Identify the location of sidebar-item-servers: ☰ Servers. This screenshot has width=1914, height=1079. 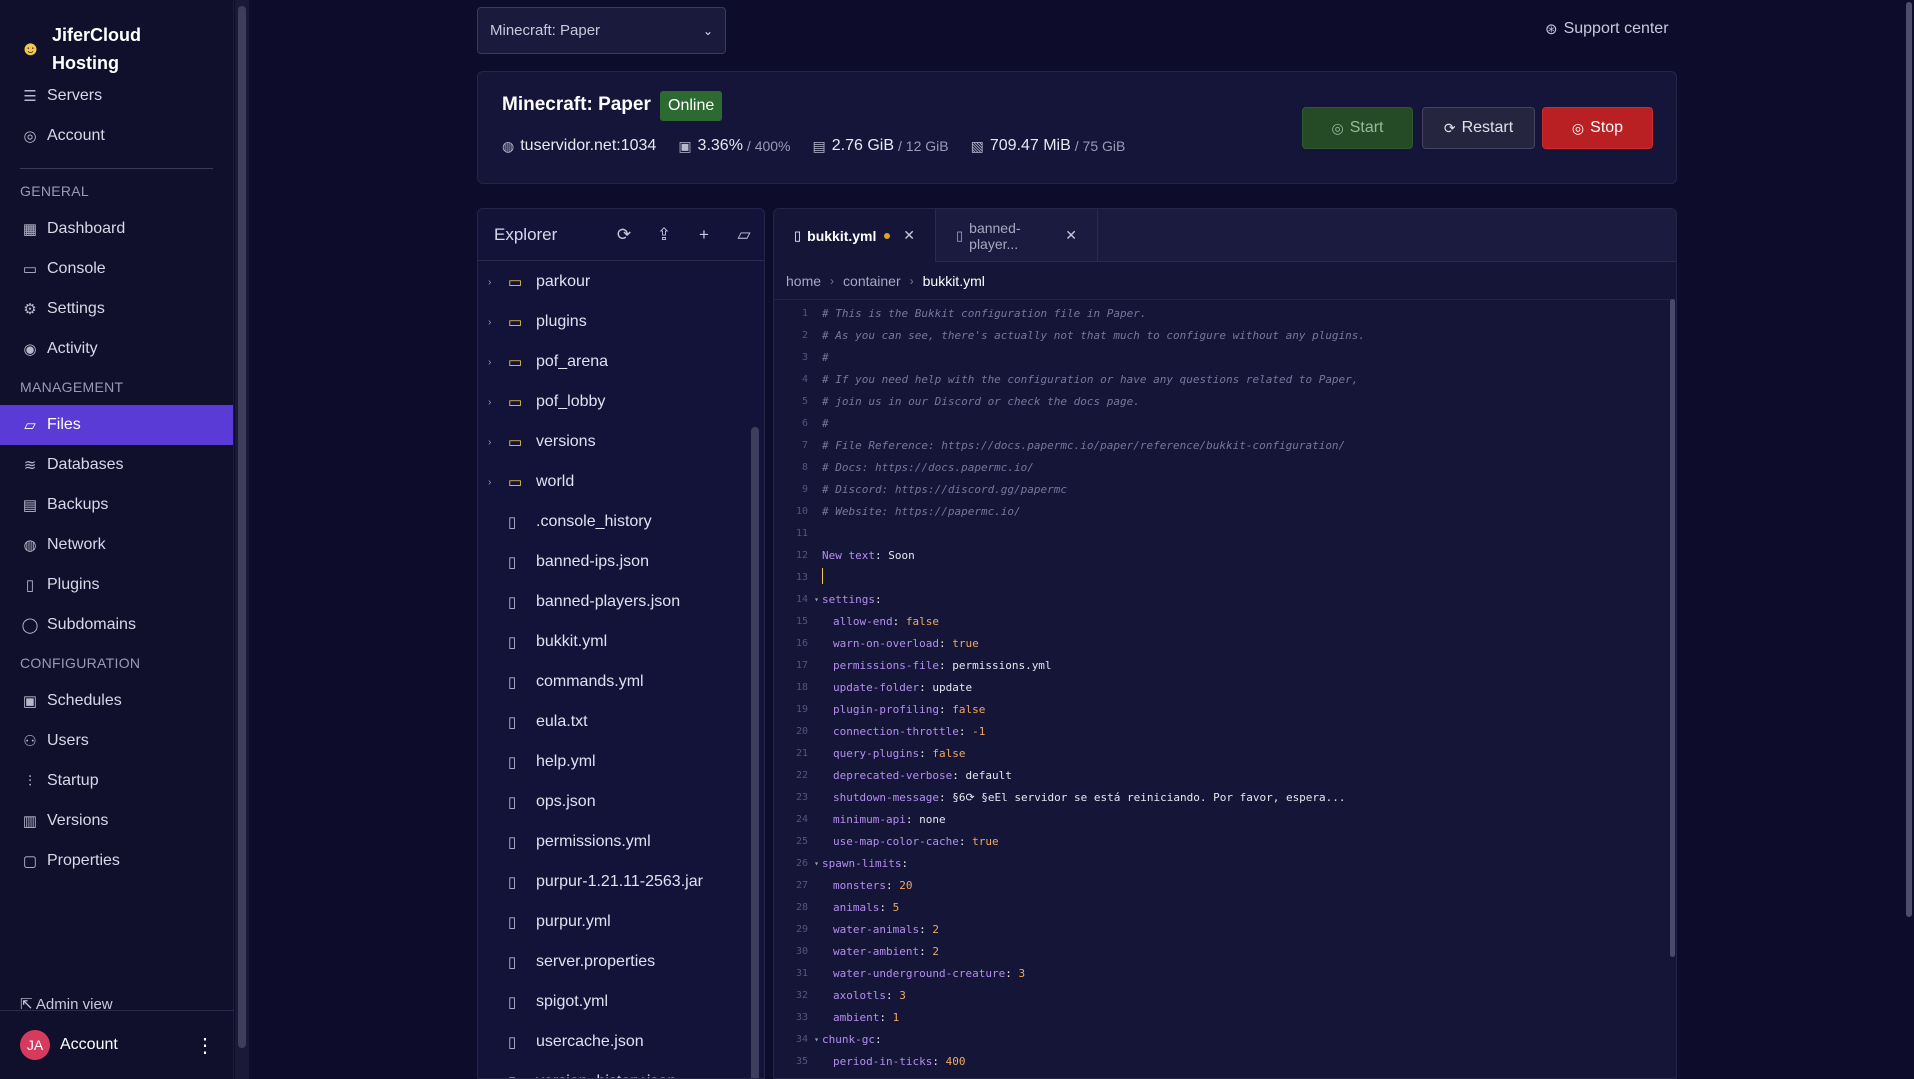
(116, 96).